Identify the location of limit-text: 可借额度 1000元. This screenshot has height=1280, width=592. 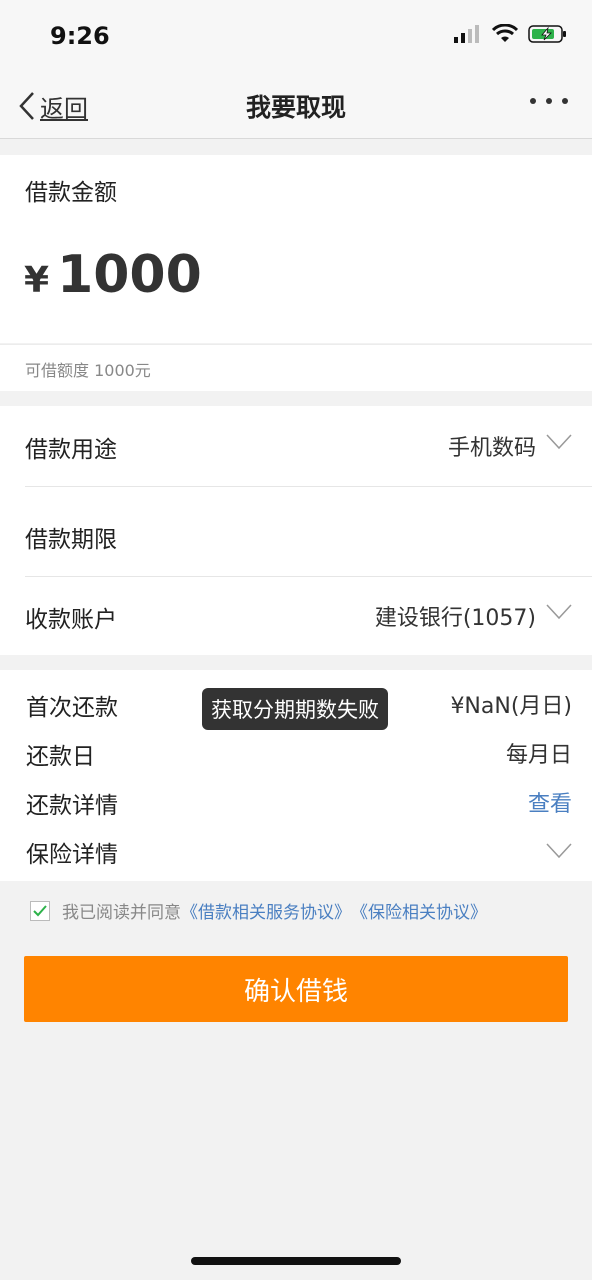
(88, 370).